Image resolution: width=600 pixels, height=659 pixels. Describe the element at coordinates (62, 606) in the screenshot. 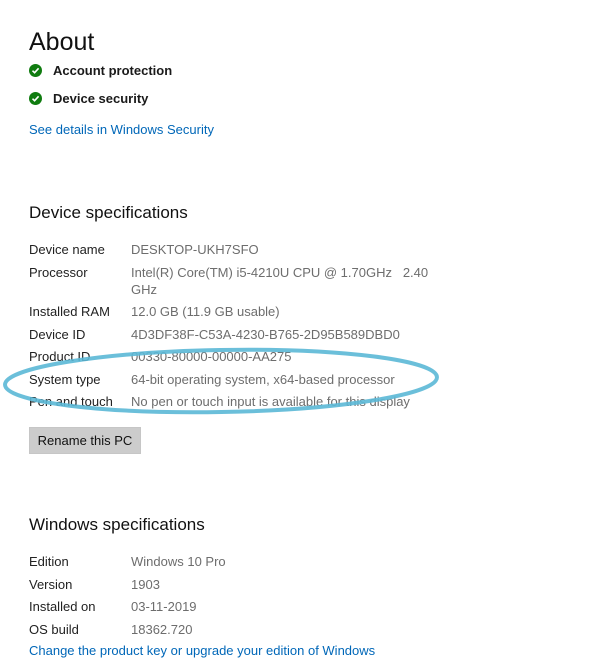

I see `spec-label: Installed on` at that location.